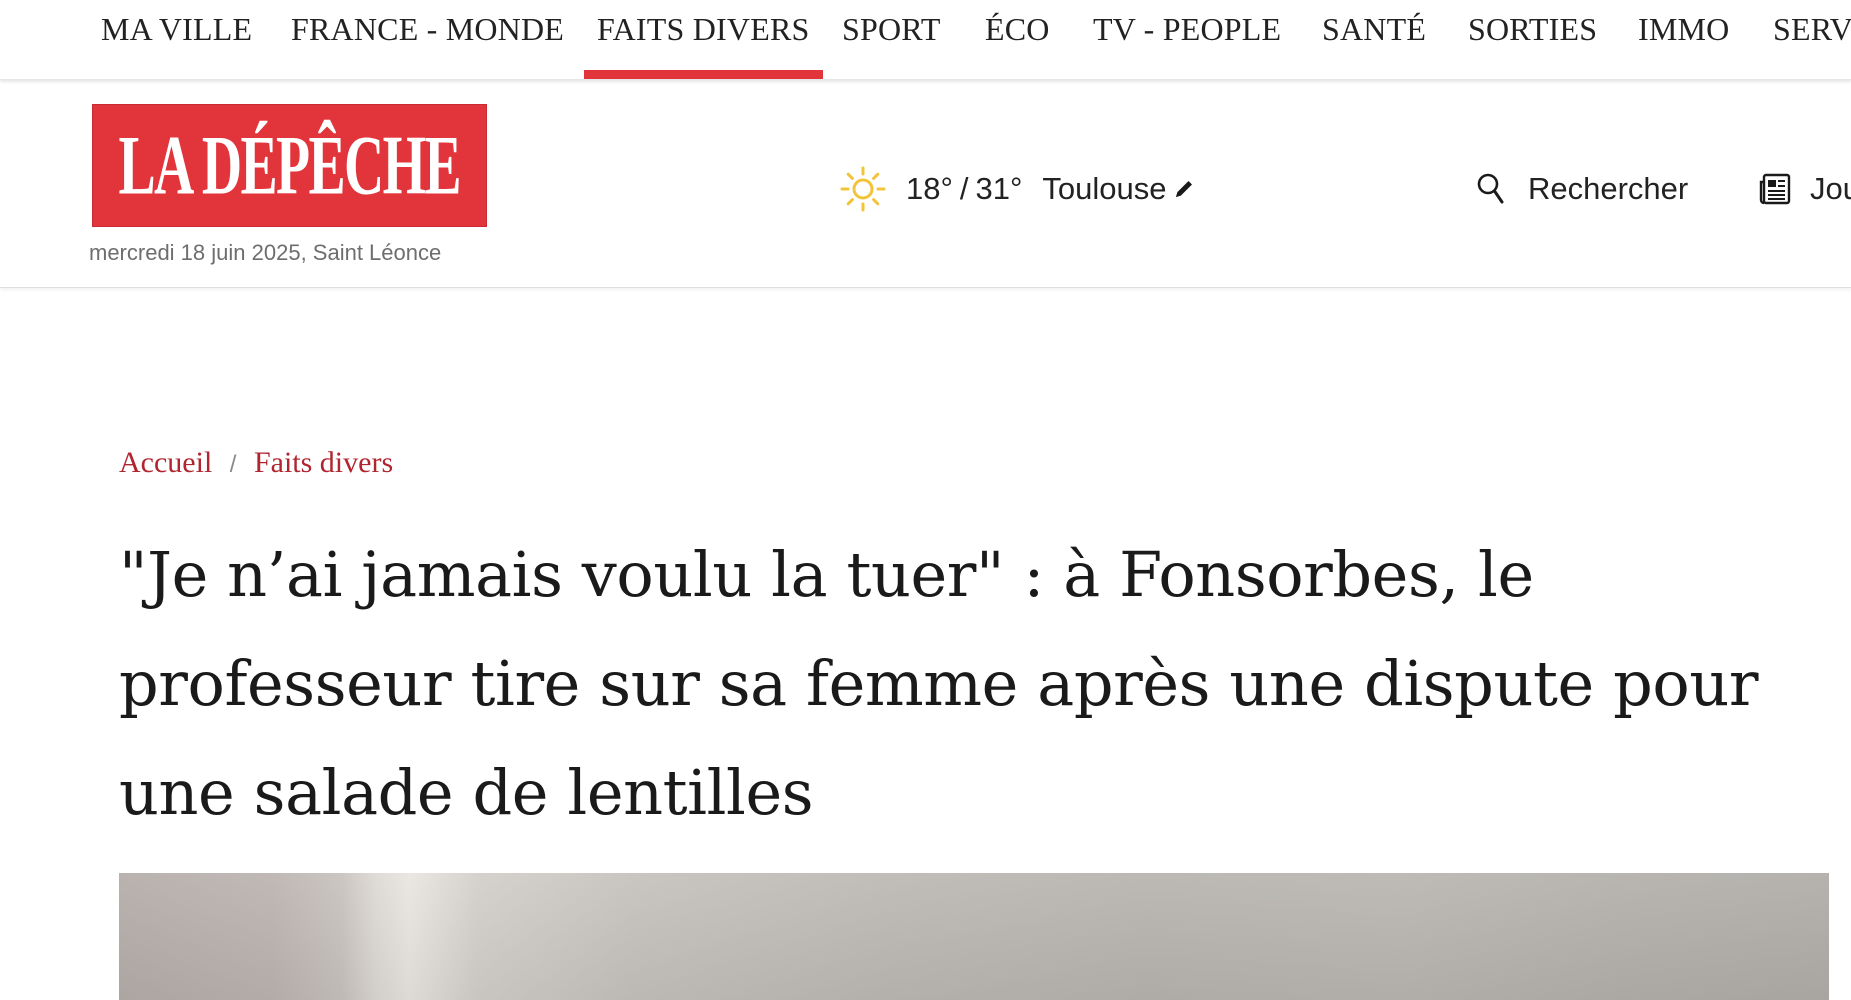  I want to click on search-icon, so click(1490, 188).